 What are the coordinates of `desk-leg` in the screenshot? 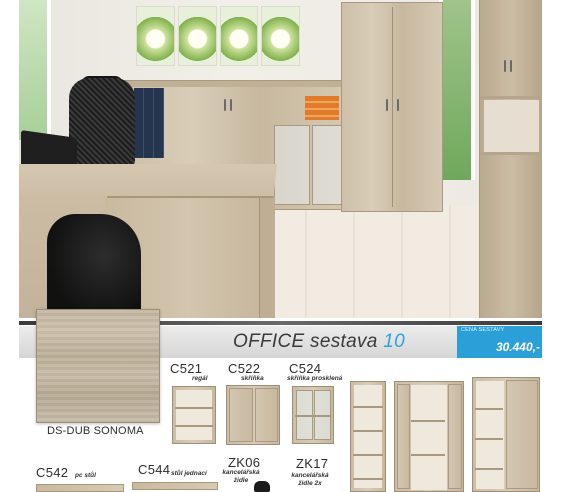 It's located at (267, 258).